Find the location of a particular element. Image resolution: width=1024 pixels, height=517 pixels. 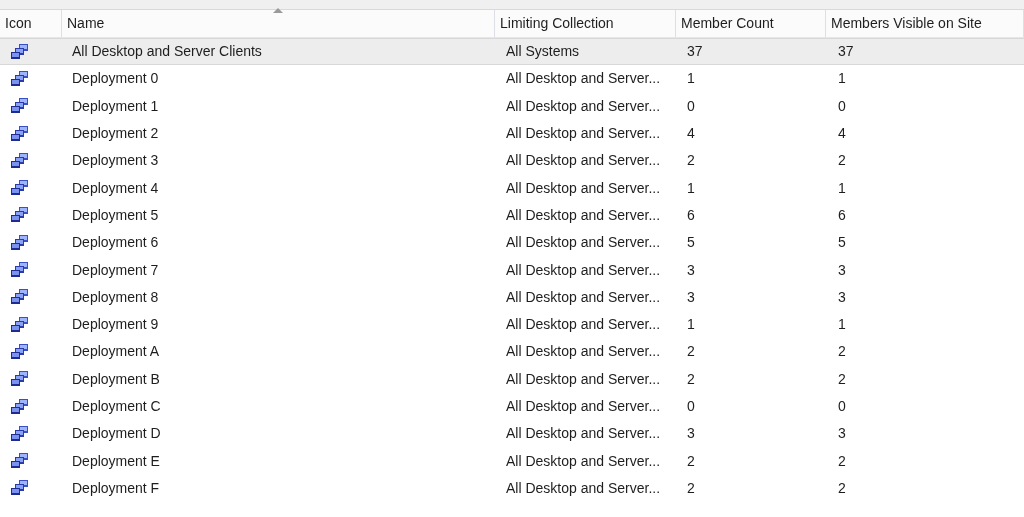

table-cell: Deployment A is located at coordinates (116, 351).